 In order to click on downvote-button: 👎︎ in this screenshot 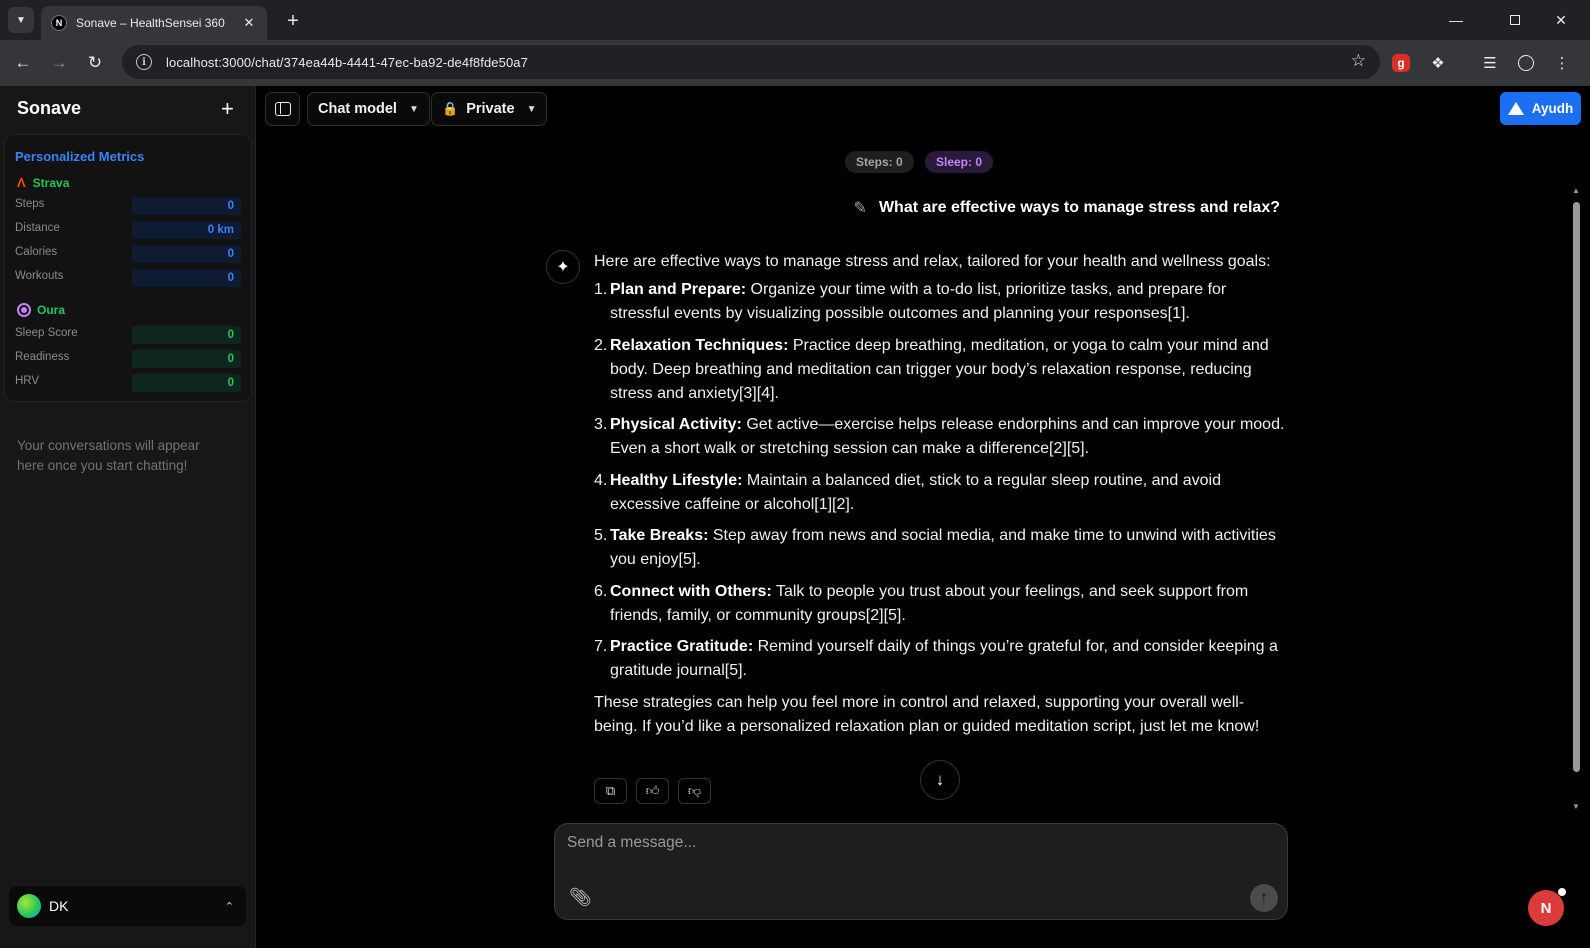, I will do `click(694, 791)`.